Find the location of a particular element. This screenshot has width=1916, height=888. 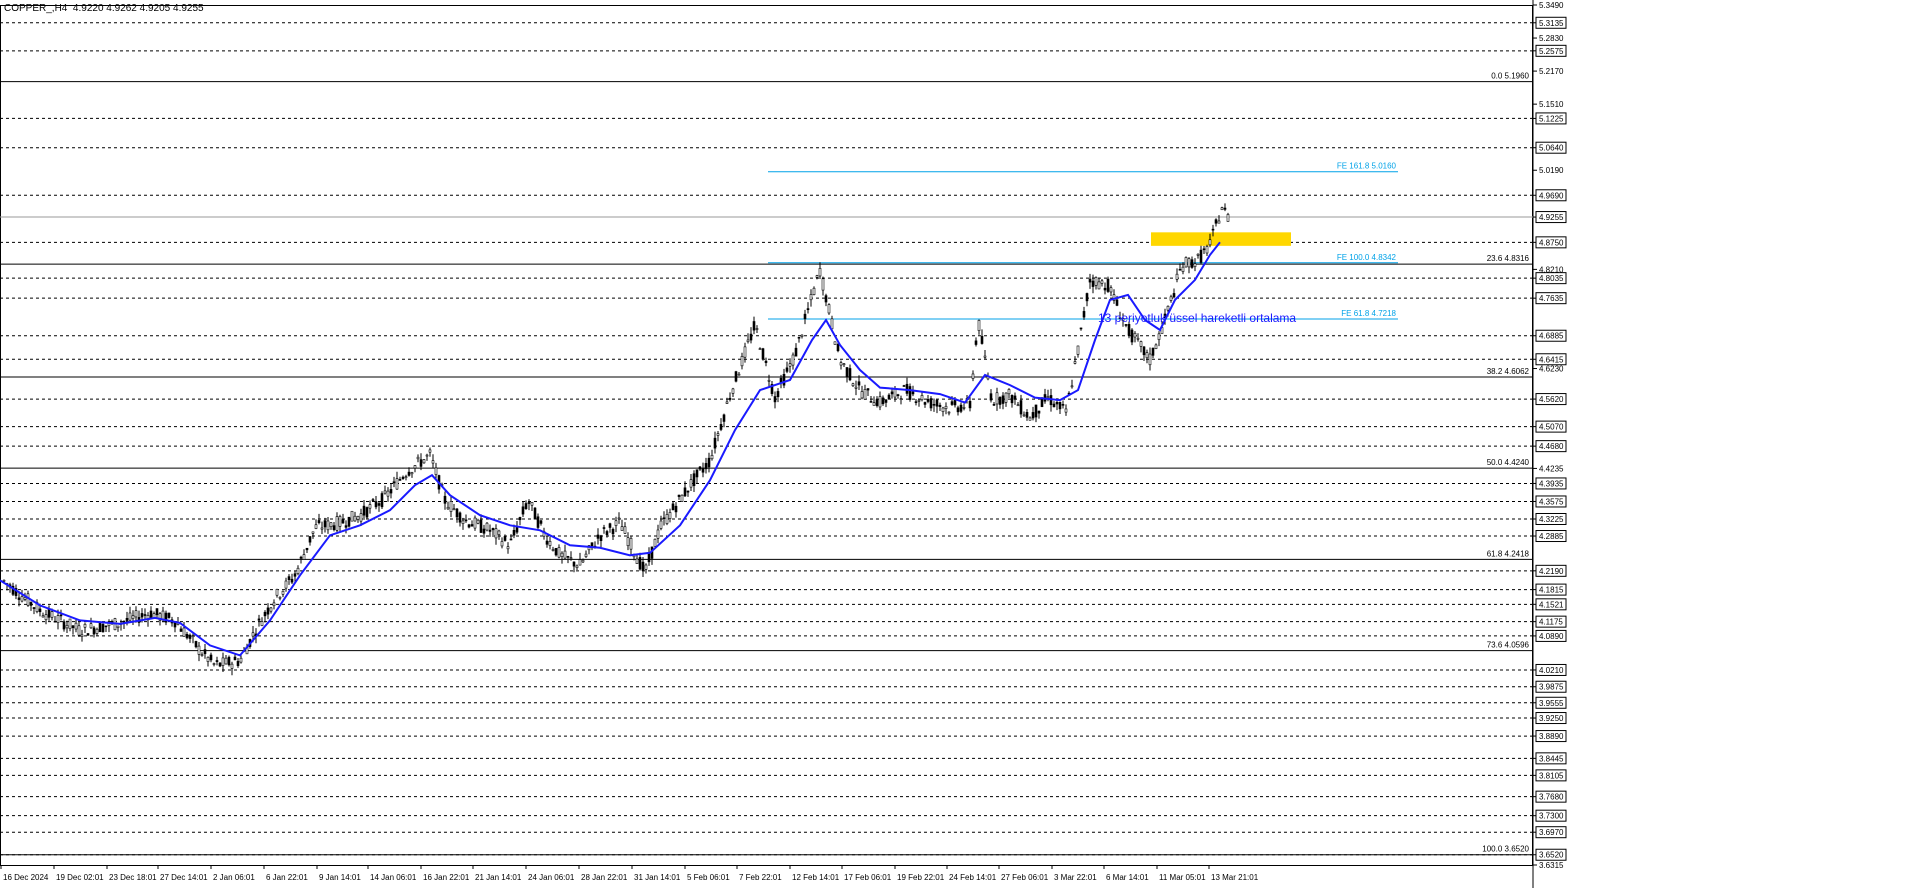

fe-level-label: FE 100.0 4.8342 is located at coordinates (1367, 257).